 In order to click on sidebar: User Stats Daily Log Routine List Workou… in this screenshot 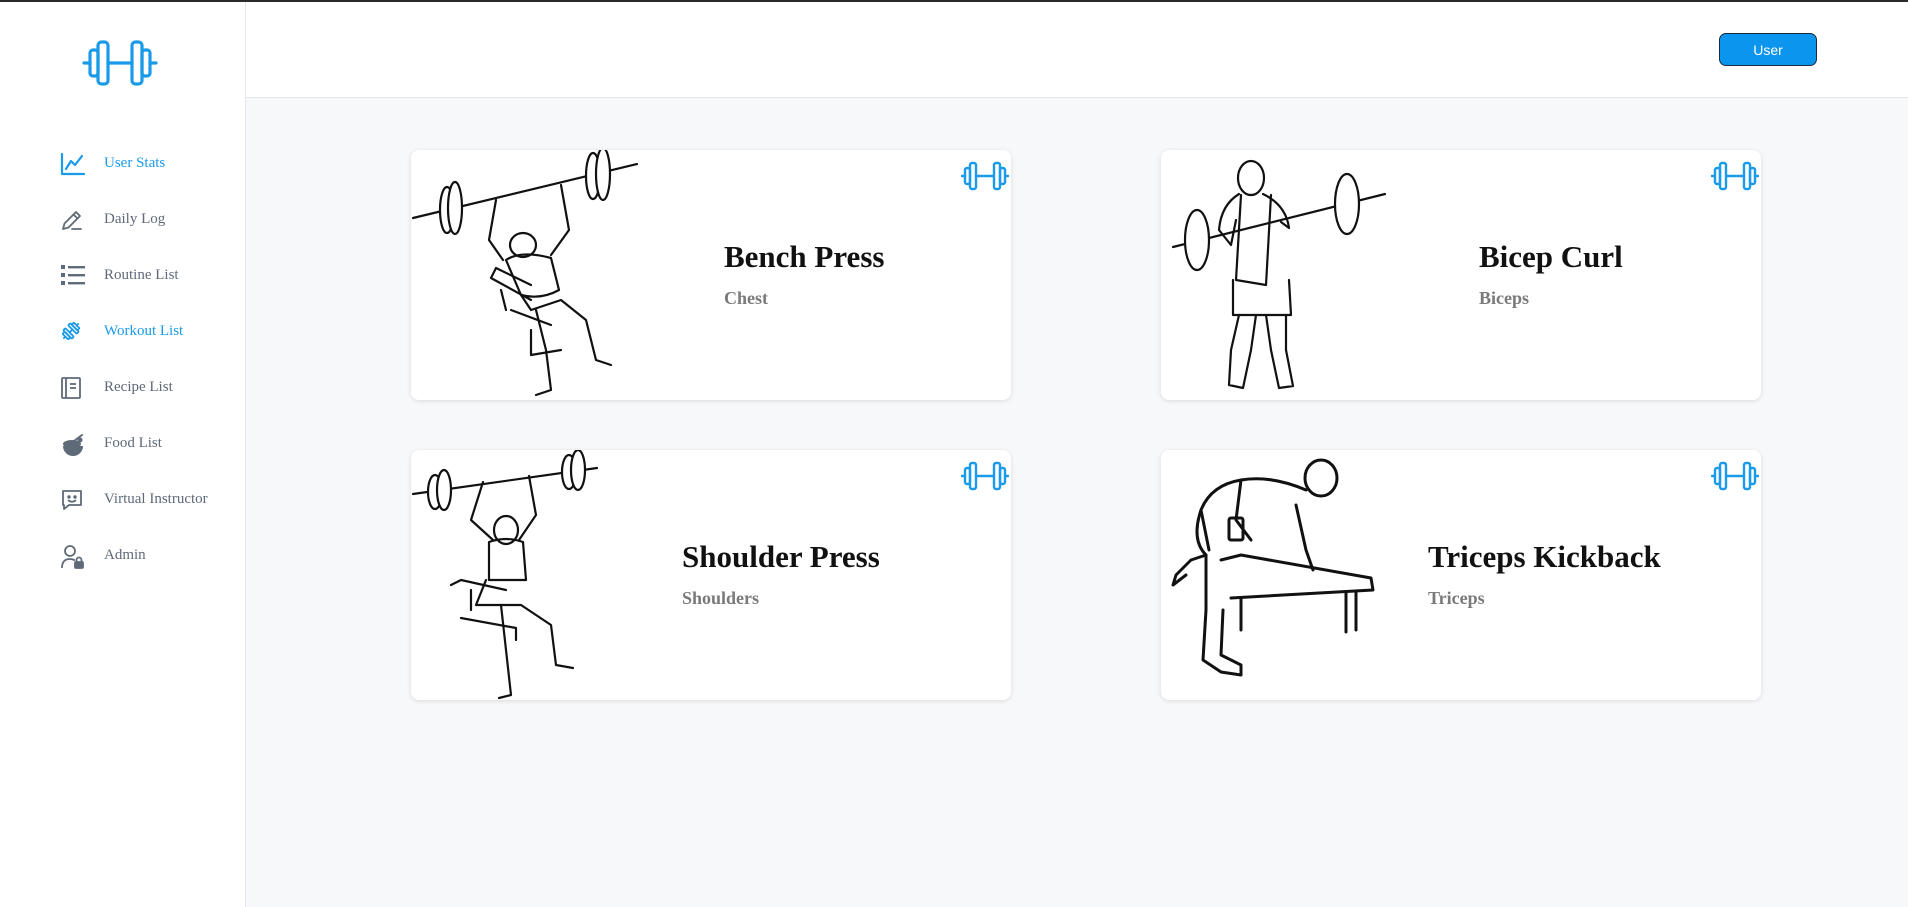, I will do `click(123, 453)`.